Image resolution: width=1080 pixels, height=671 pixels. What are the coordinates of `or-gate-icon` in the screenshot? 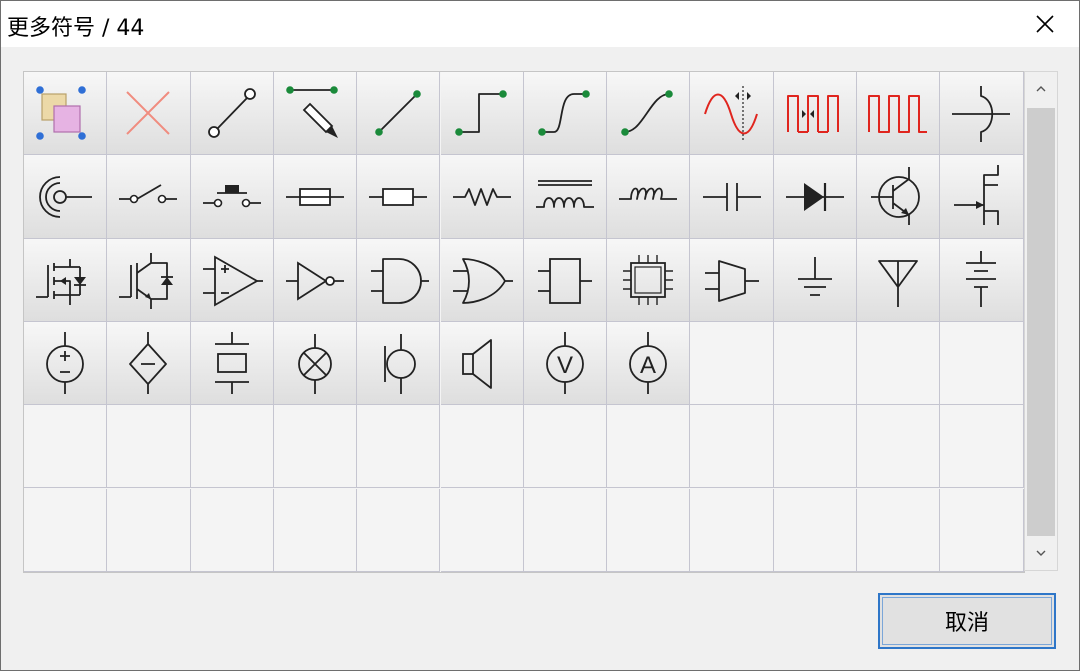 It's located at (482, 280).